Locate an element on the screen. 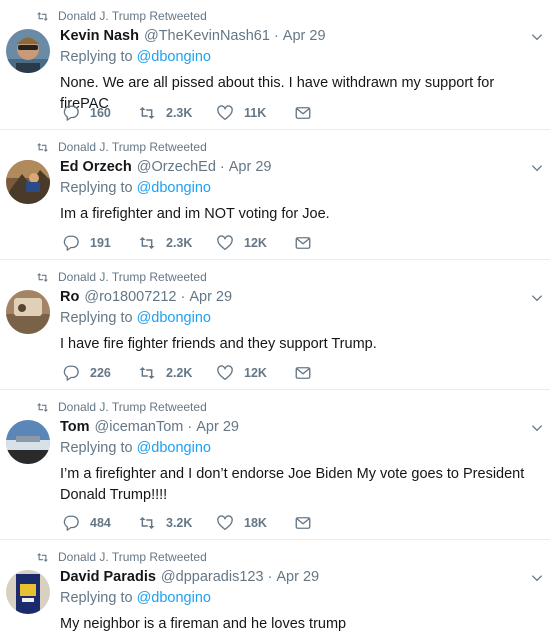 The height and width of the screenshot is (632, 550). reply-button: 191 is located at coordinates (100, 243).